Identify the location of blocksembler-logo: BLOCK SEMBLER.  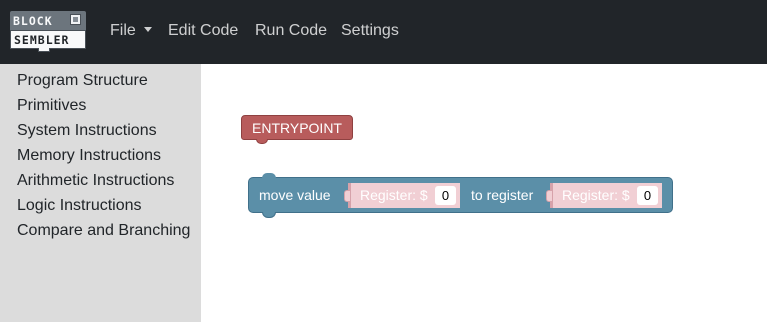
(48, 31).